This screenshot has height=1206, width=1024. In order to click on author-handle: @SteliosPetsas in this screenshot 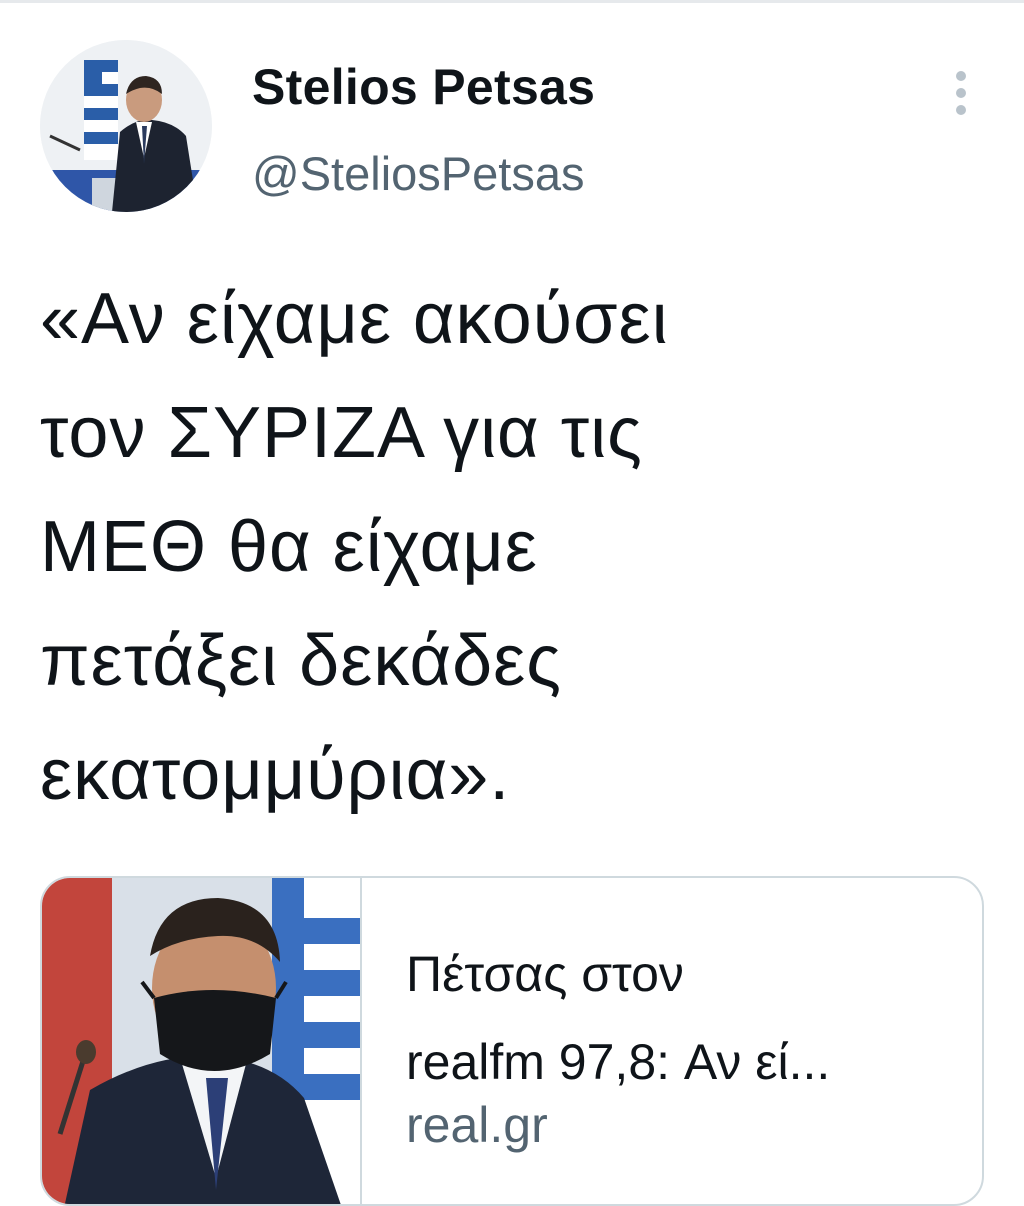, I will do `click(418, 173)`.